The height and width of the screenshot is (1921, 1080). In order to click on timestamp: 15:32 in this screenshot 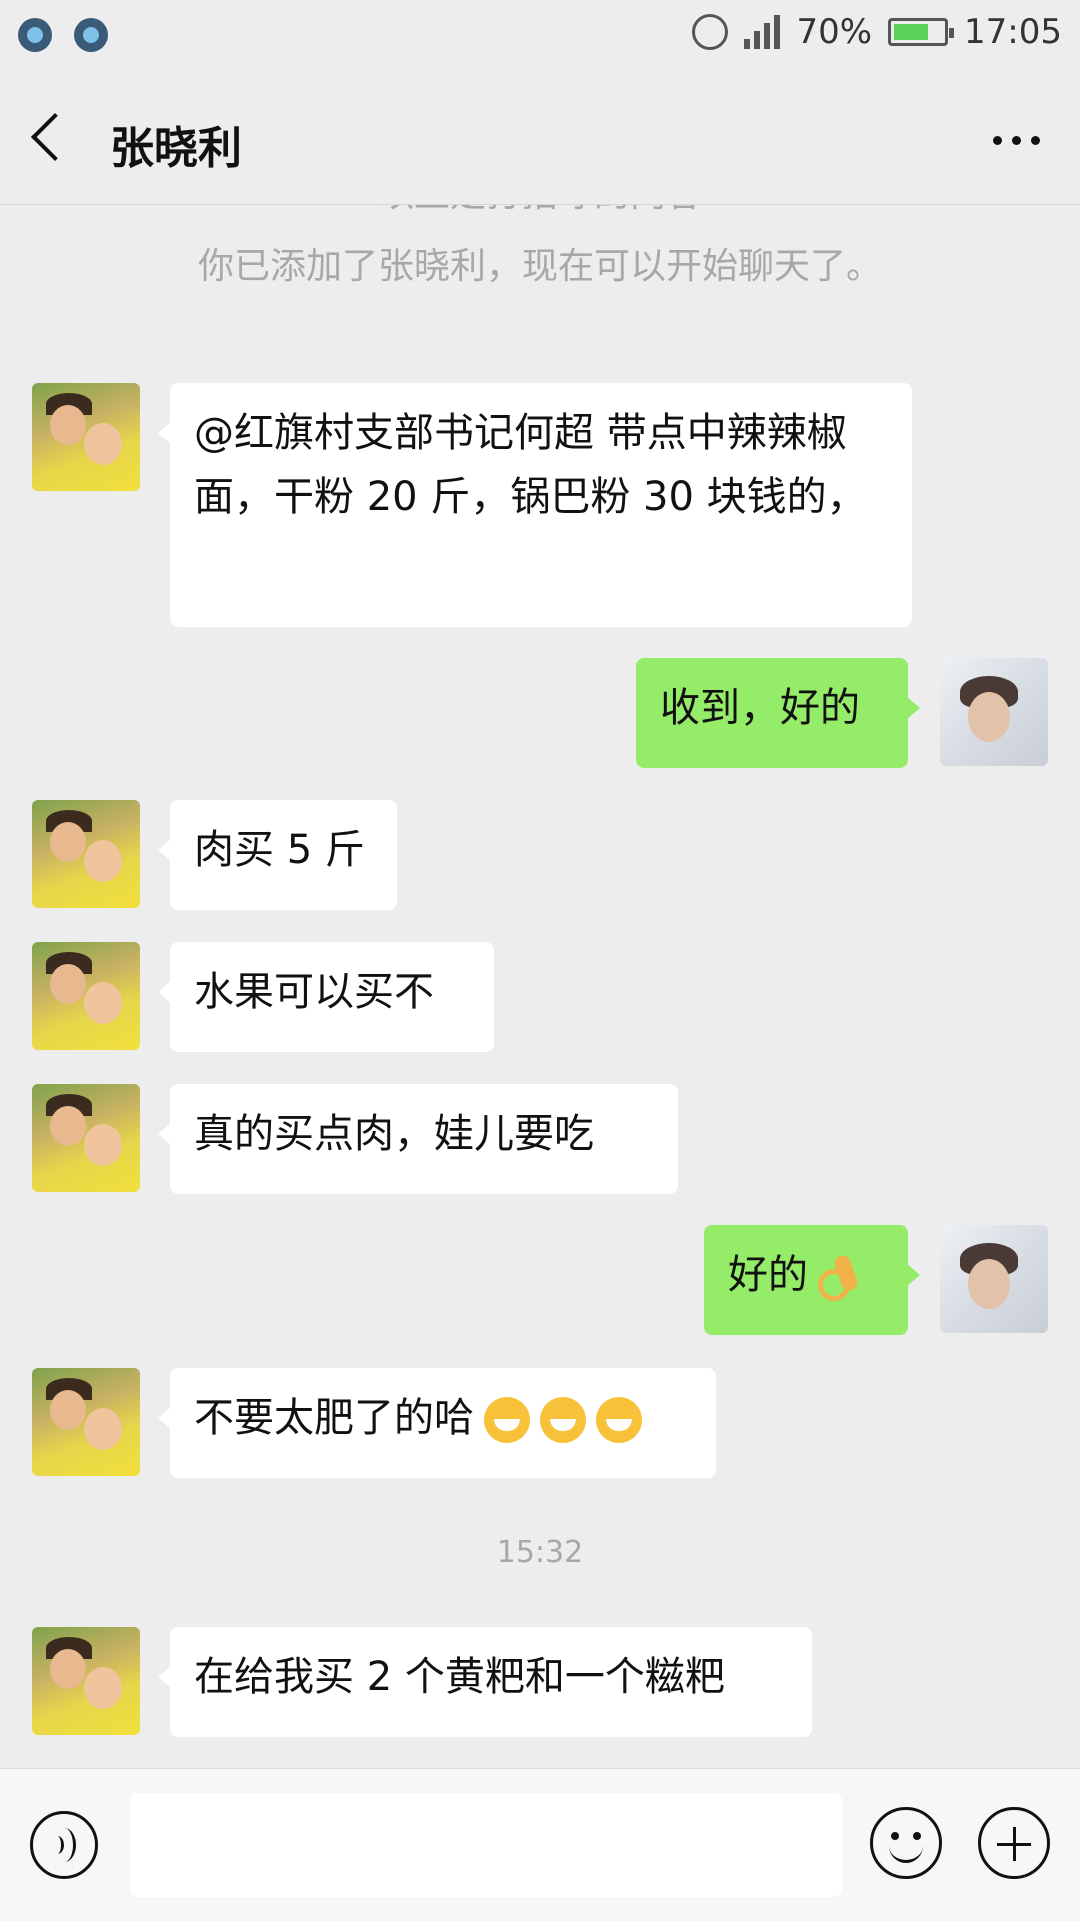, I will do `click(540, 1552)`.